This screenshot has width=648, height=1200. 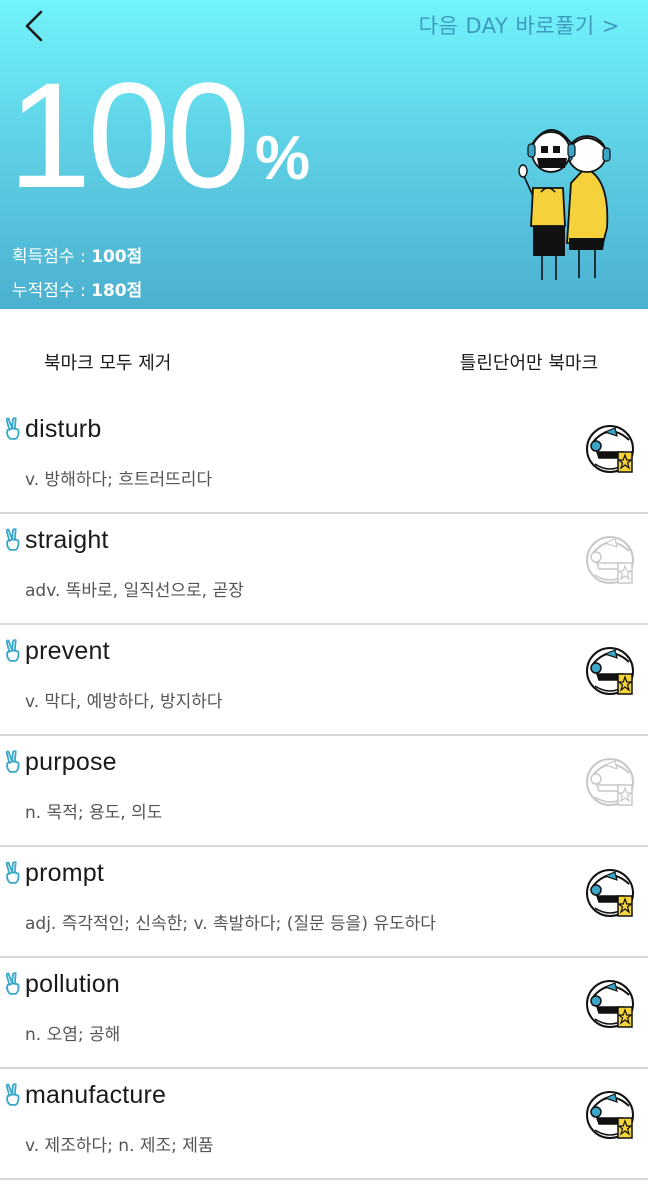 I want to click on bookmark-actions: 북마크 모두 제거 틀린단어만 북마크, so click(x=324, y=356).